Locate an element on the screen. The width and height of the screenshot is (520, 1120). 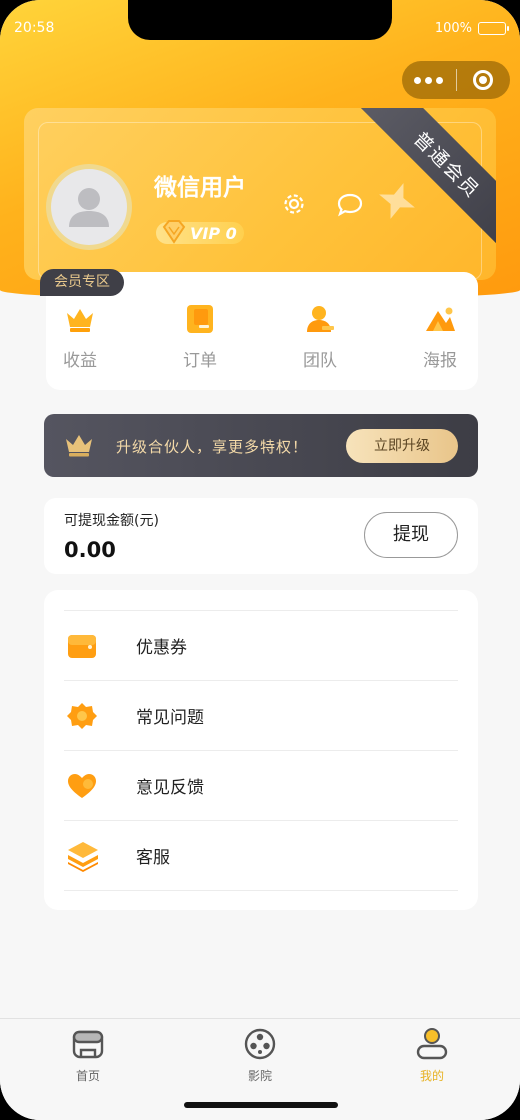
withdrawable-amount: 0.00 is located at coordinates (90, 550).